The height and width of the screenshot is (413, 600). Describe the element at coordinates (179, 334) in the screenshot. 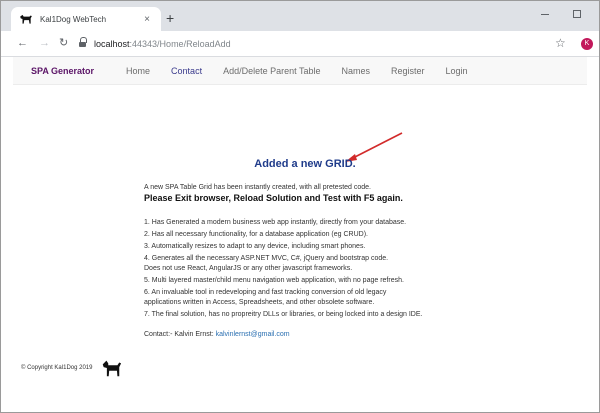

I see `contact-label: Contact:- Kalvin Ernst:` at that location.